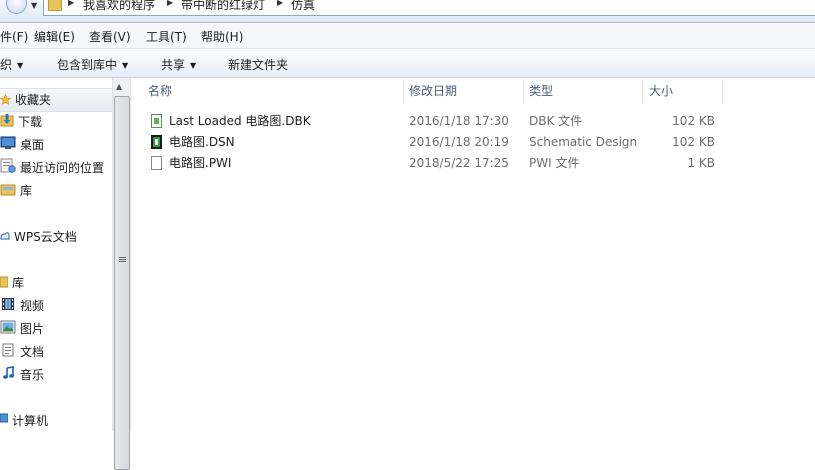  What do you see at coordinates (33, 100) in the screenshot?
I see `nav-favorites-label: 收藏夹` at bounding box center [33, 100].